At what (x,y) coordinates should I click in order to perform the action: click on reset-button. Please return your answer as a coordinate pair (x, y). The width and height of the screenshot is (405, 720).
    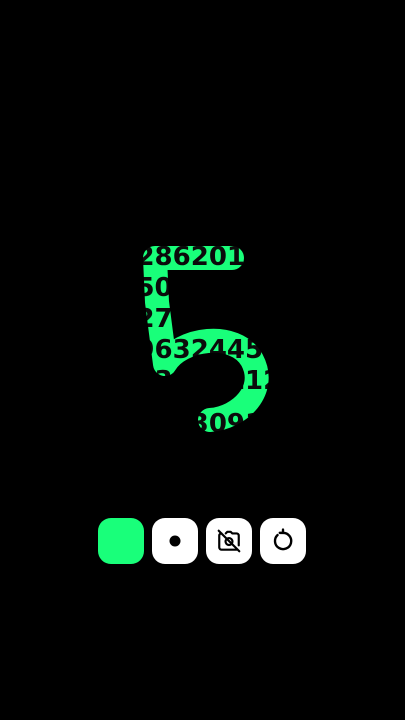
    Looking at the image, I should click on (283, 541).